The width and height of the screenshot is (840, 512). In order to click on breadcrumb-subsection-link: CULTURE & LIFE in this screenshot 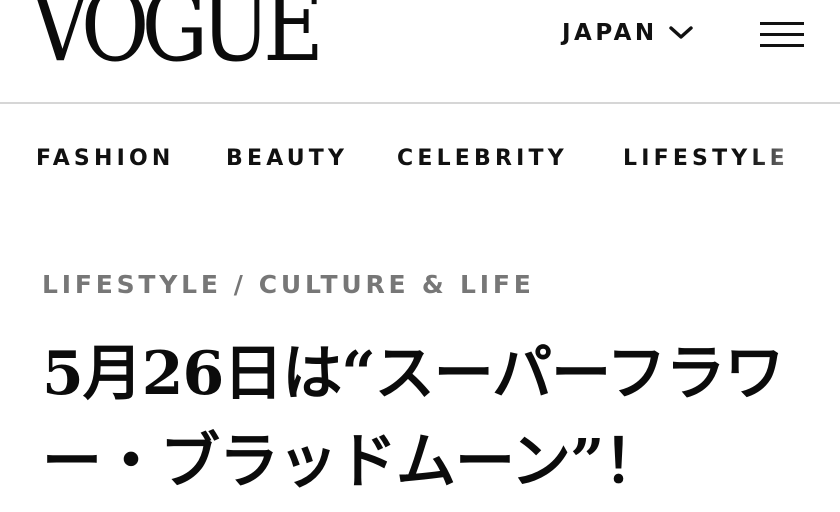, I will do `click(397, 284)`.